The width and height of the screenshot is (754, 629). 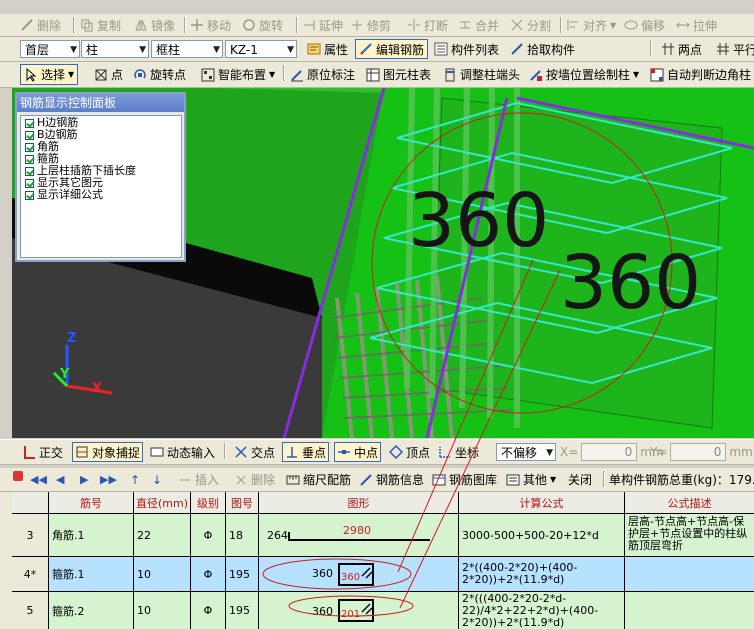 What do you see at coordinates (157, 452) in the screenshot?
I see `dynamic-input-icon` at bounding box center [157, 452].